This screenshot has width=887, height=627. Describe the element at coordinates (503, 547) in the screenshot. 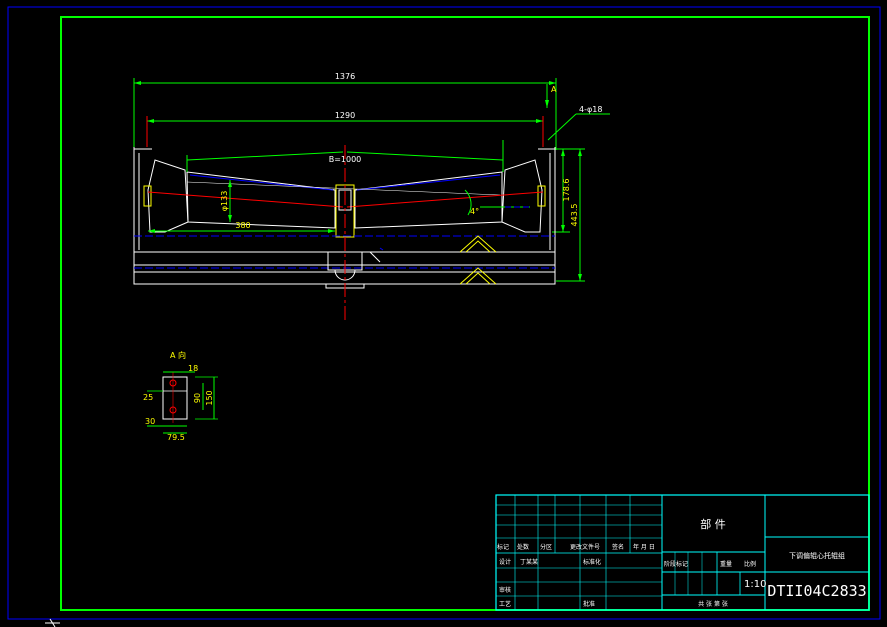

I see `tb-rev-header-0: 标记` at that location.